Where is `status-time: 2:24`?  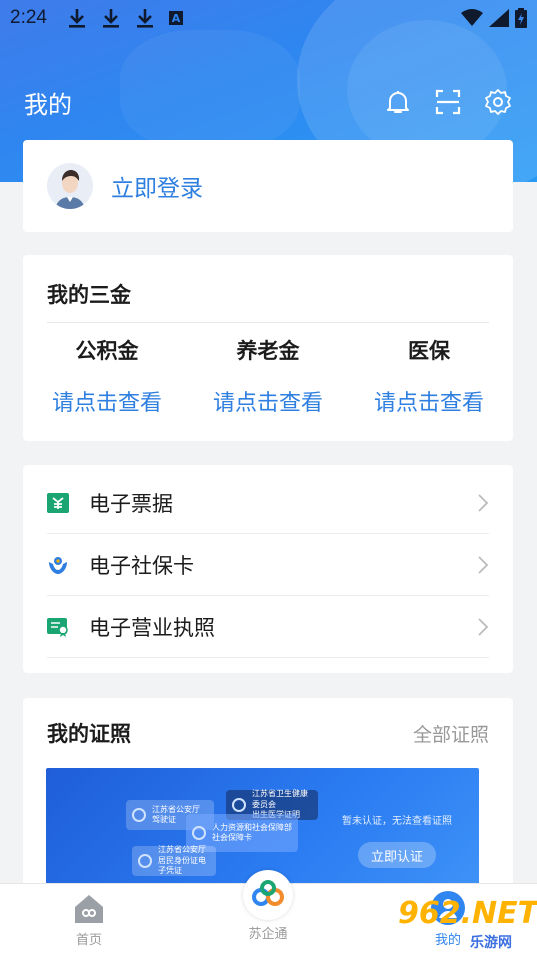
status-time: 2:24 is located at coordinates (28, 17).